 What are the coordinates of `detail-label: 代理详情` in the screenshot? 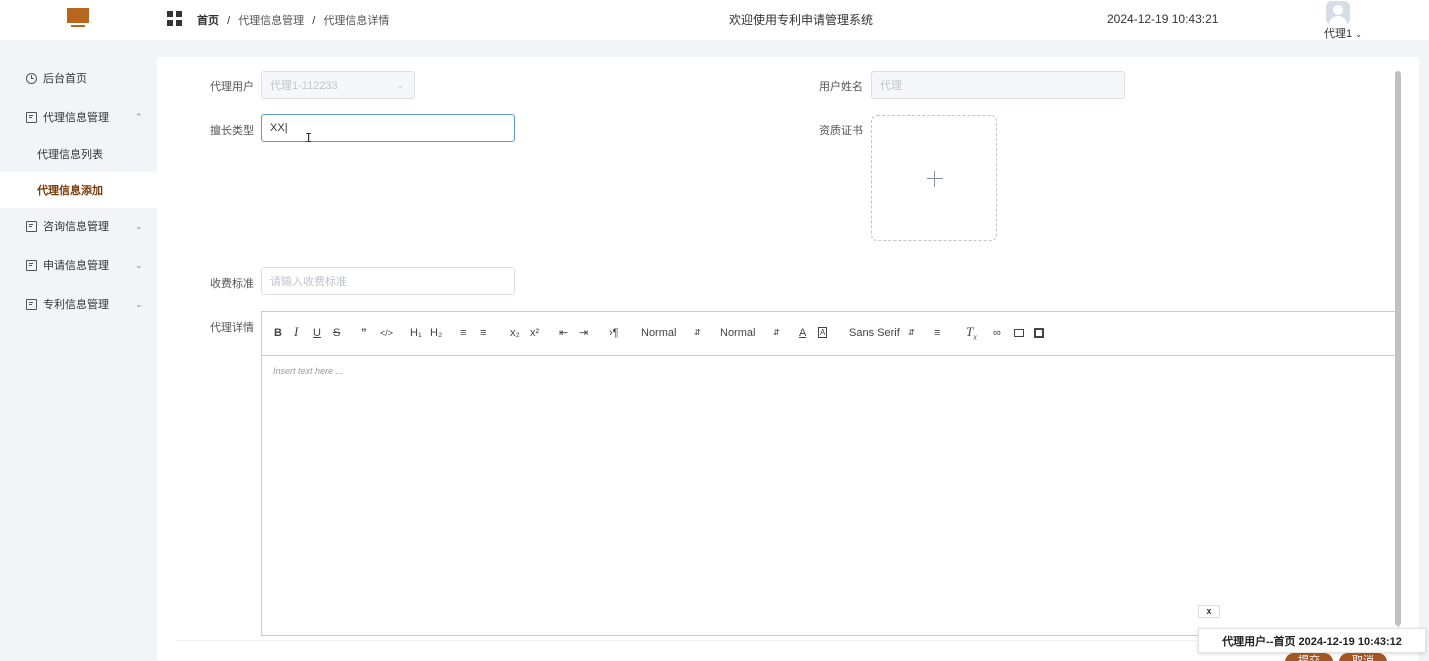 It's located at (232, 328).